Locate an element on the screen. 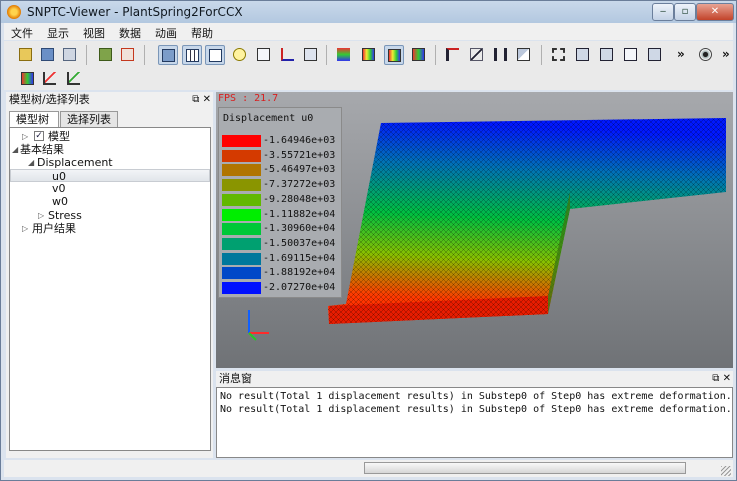 Image resolution: width=737 pixels, height=481 pixels. excel-result-icon is located at coordinates (28, 79).